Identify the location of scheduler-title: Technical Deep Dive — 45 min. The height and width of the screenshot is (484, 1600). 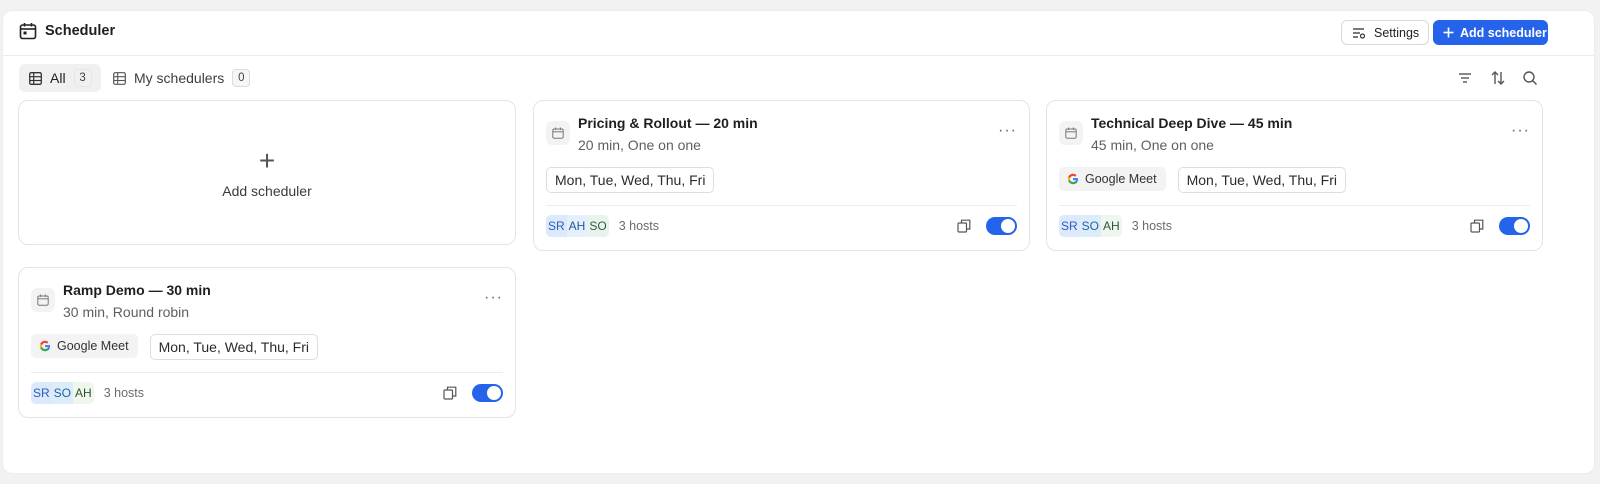
(1192, 123).